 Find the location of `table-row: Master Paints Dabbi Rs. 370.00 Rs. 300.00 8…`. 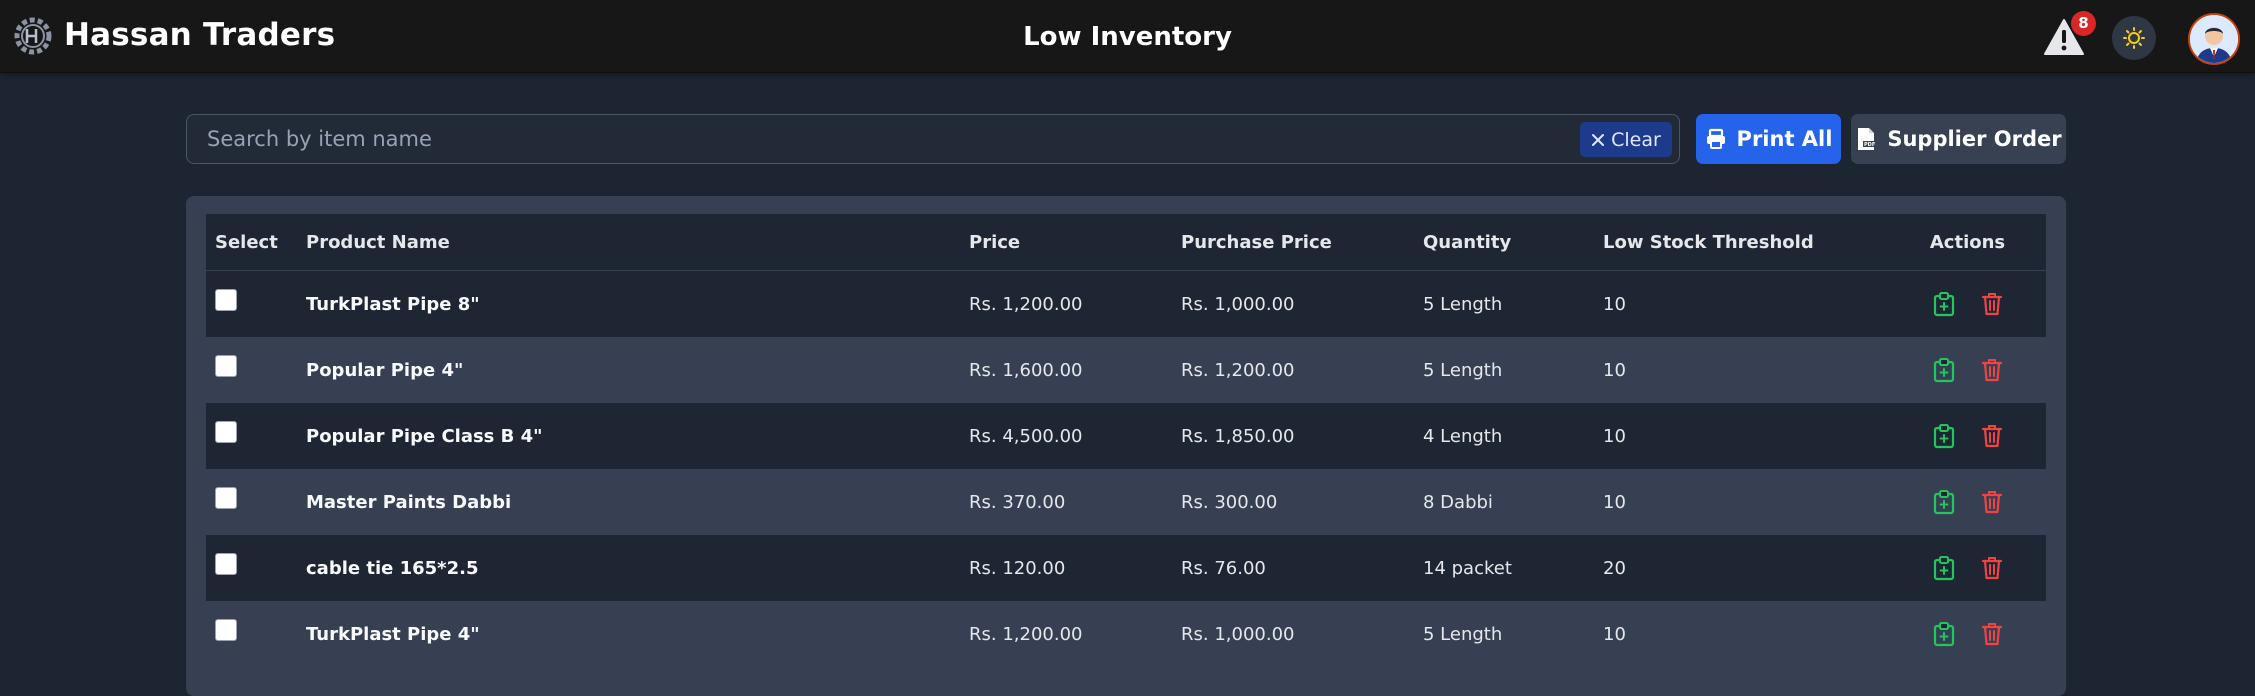

table-row: Master Paints Dabbi Rs. 370.00 Rs. 300.00 8… is located at coordinates (1126, 502).